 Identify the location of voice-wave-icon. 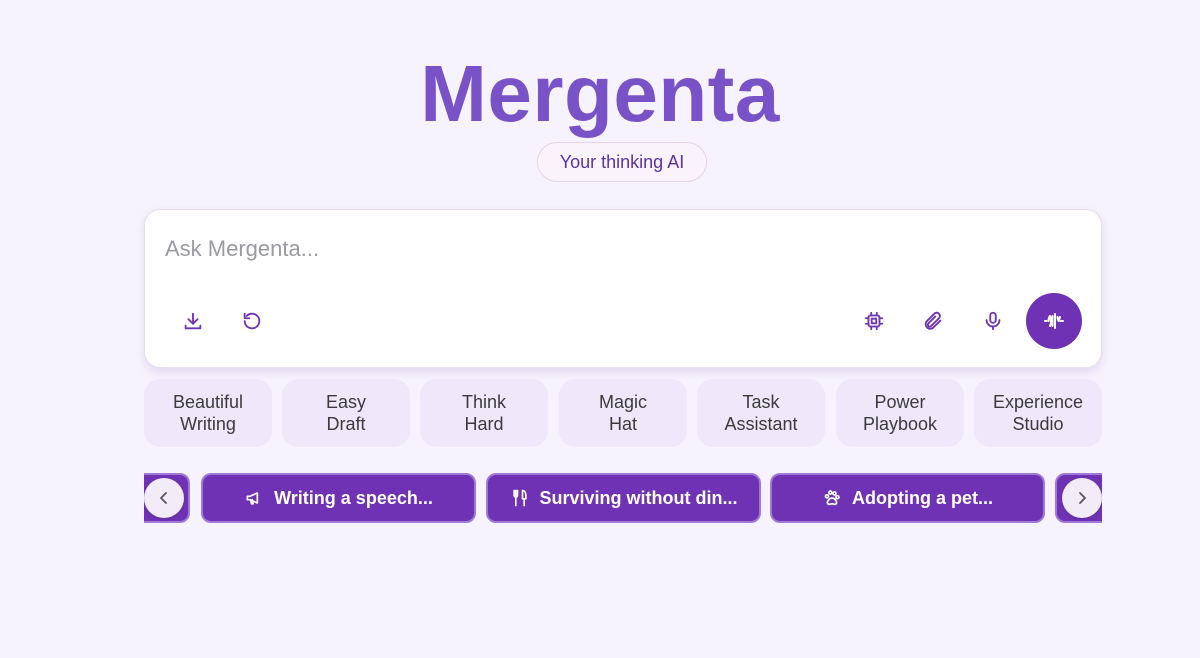
(1054, 321).